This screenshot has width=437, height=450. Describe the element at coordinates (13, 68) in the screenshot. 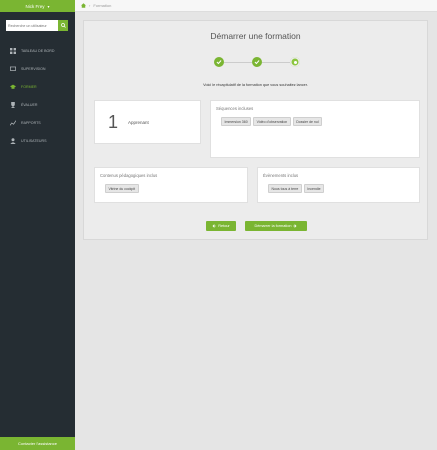

I see `monitor-icon` at that location.